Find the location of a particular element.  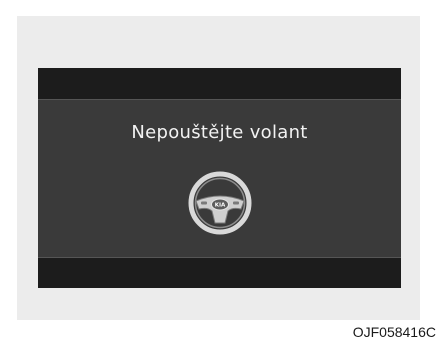

svg-text: KIA is located at coordinates (220, 206).